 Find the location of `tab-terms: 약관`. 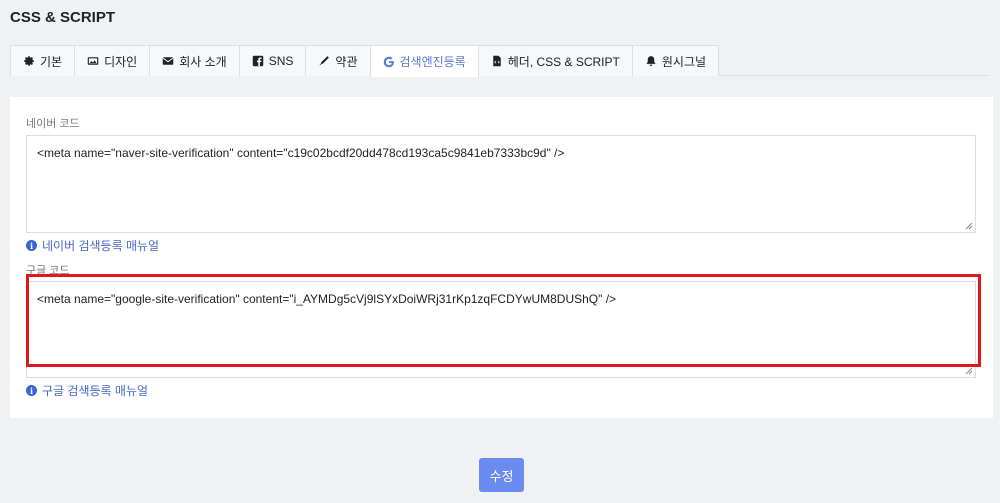

tab-terms: 약관 is located at coordinates (338, 60).